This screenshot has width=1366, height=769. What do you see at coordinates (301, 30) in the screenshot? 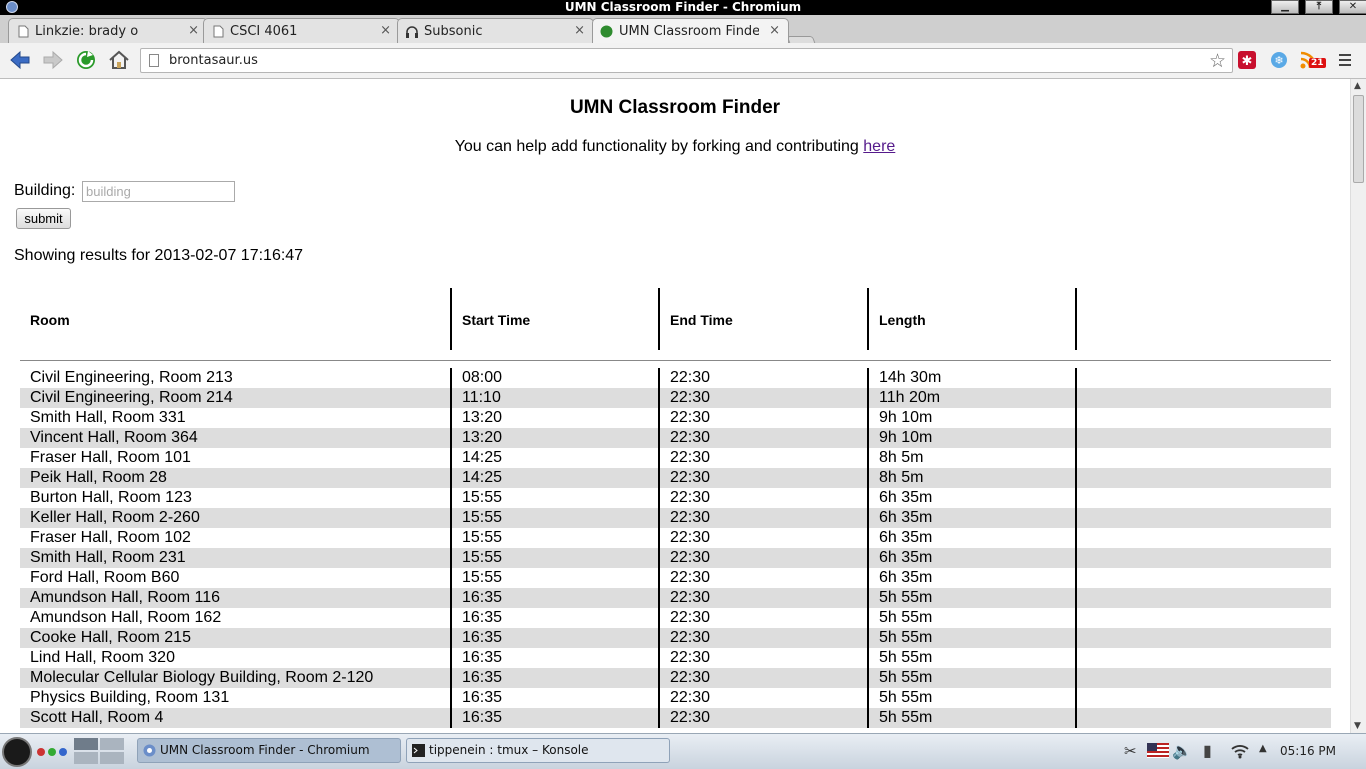
I see `tab-csci-4061: CSCI 4061 ×` at bounding box center [301, 30].